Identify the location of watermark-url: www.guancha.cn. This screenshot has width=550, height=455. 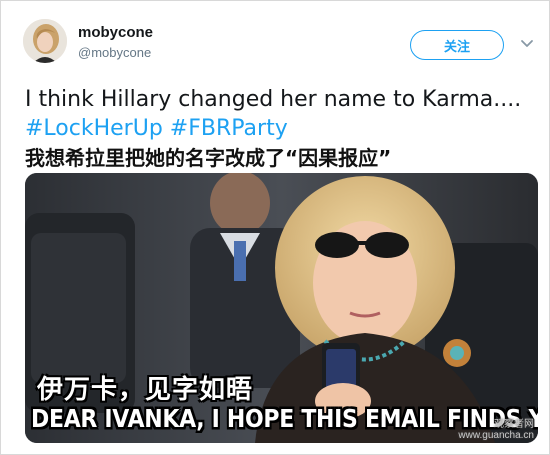
(496, 435).